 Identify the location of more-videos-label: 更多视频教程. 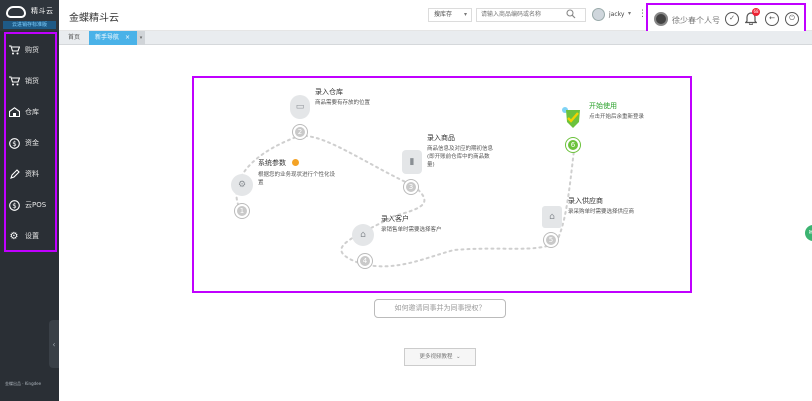
(436, 357).